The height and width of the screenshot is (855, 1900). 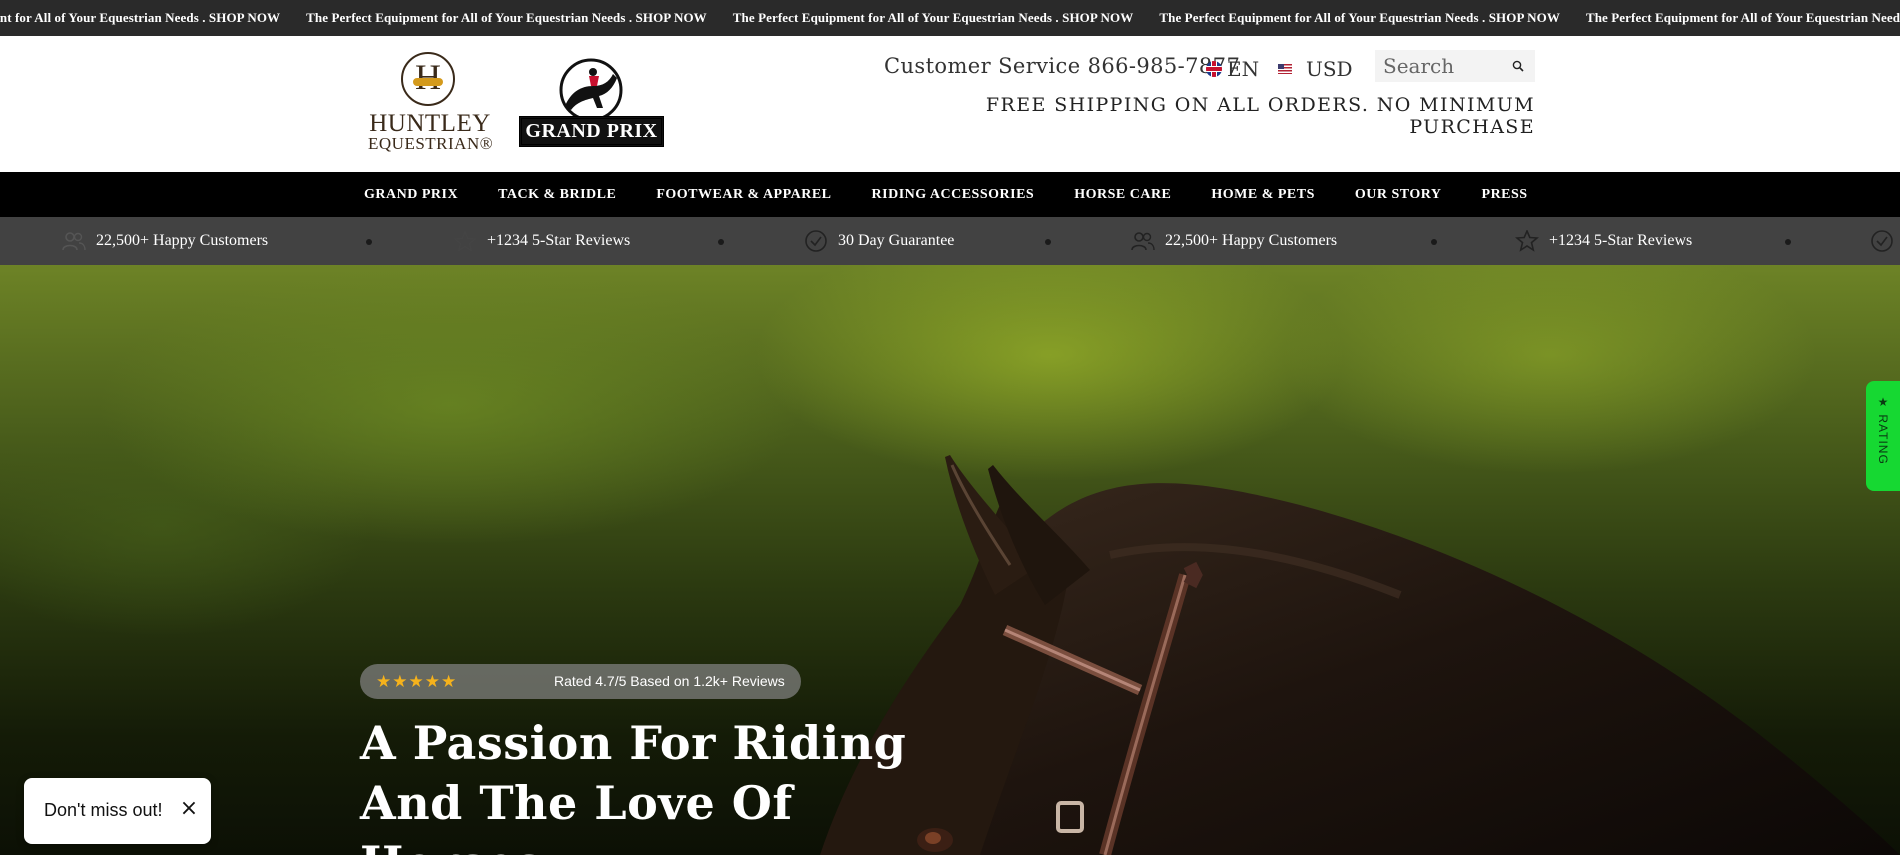 What do you see at coordinates (431, 143) in the screenshot?
I see `huntley-logo-line2: EQUESTRIAN®` at bounding box center [431, 143].